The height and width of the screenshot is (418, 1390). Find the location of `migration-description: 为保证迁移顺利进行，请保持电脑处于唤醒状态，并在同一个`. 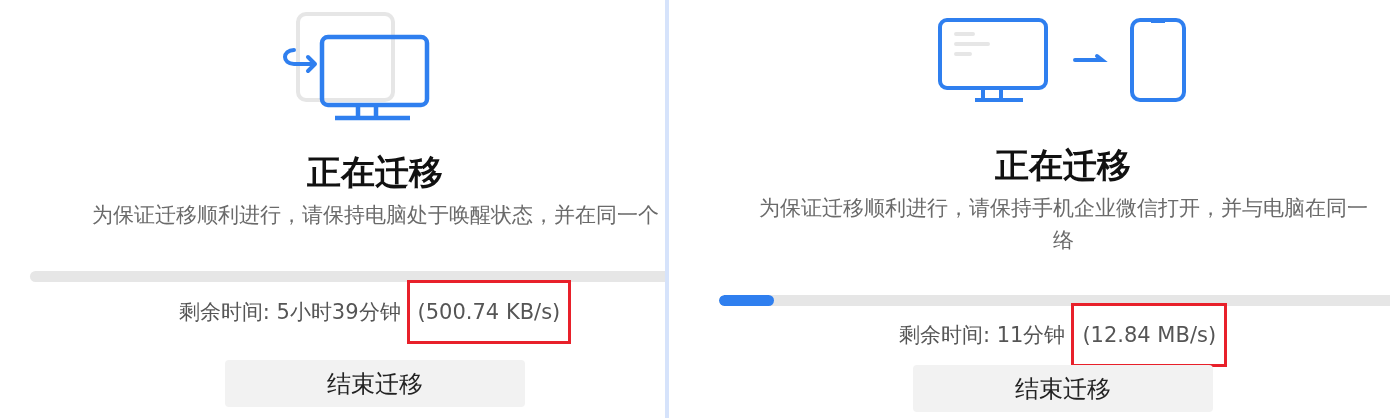

migration-description: 为保证迁移顺利进行，请保持电脑处于唤醒状态，并在同一个 is located at coordinates (375, 215).